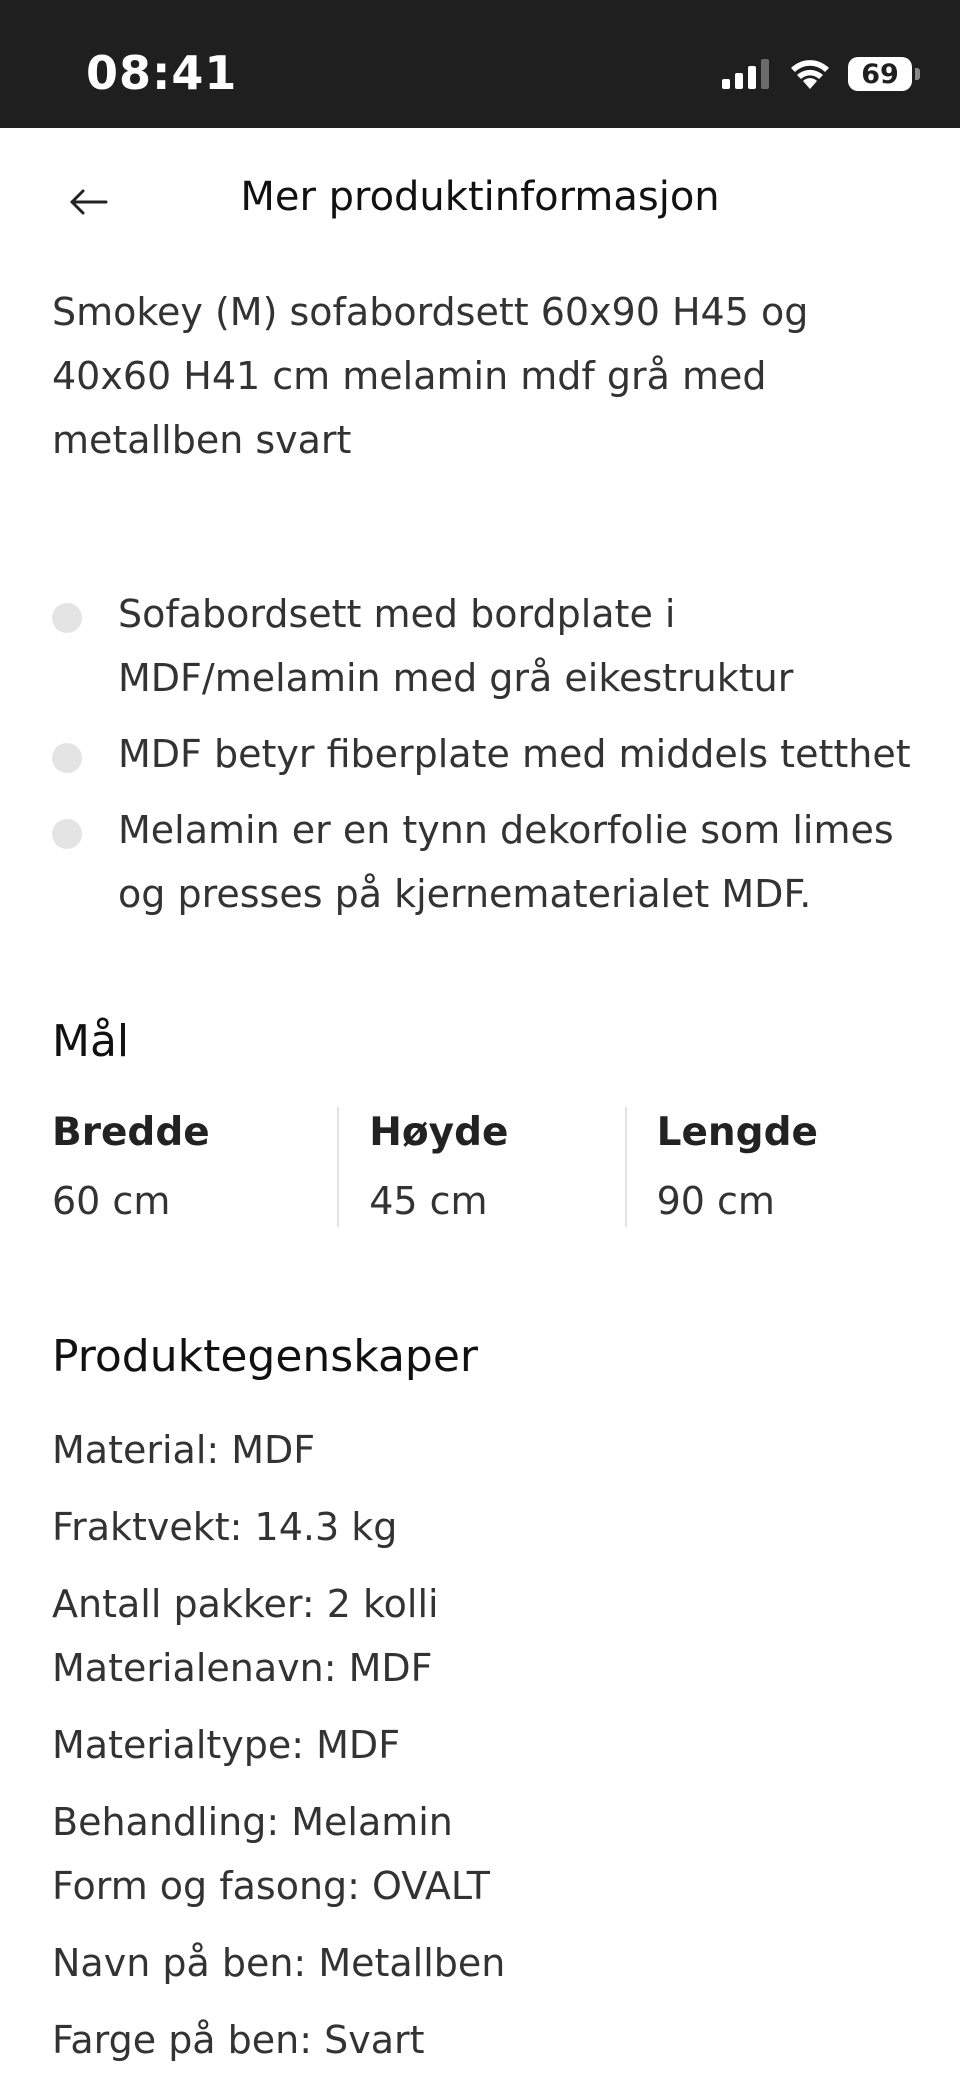 The image size is (960, 2079). Describe the element at coordinates (514, 754) in the screenshot. I see `feature-text: MDF betyr fiberplate med middels tetthet` at that location.